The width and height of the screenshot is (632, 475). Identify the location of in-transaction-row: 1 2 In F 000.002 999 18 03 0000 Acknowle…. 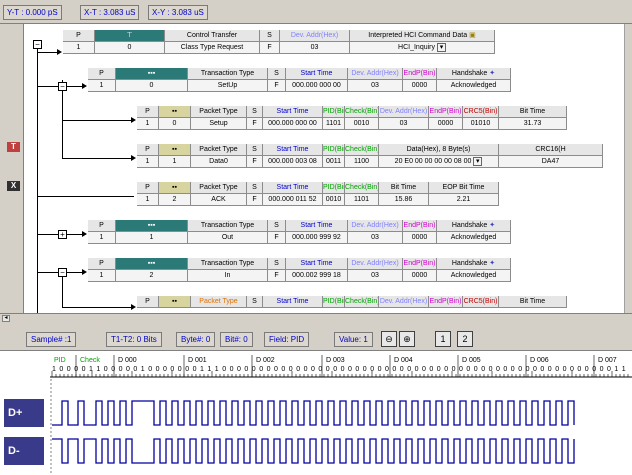
(299, 276).